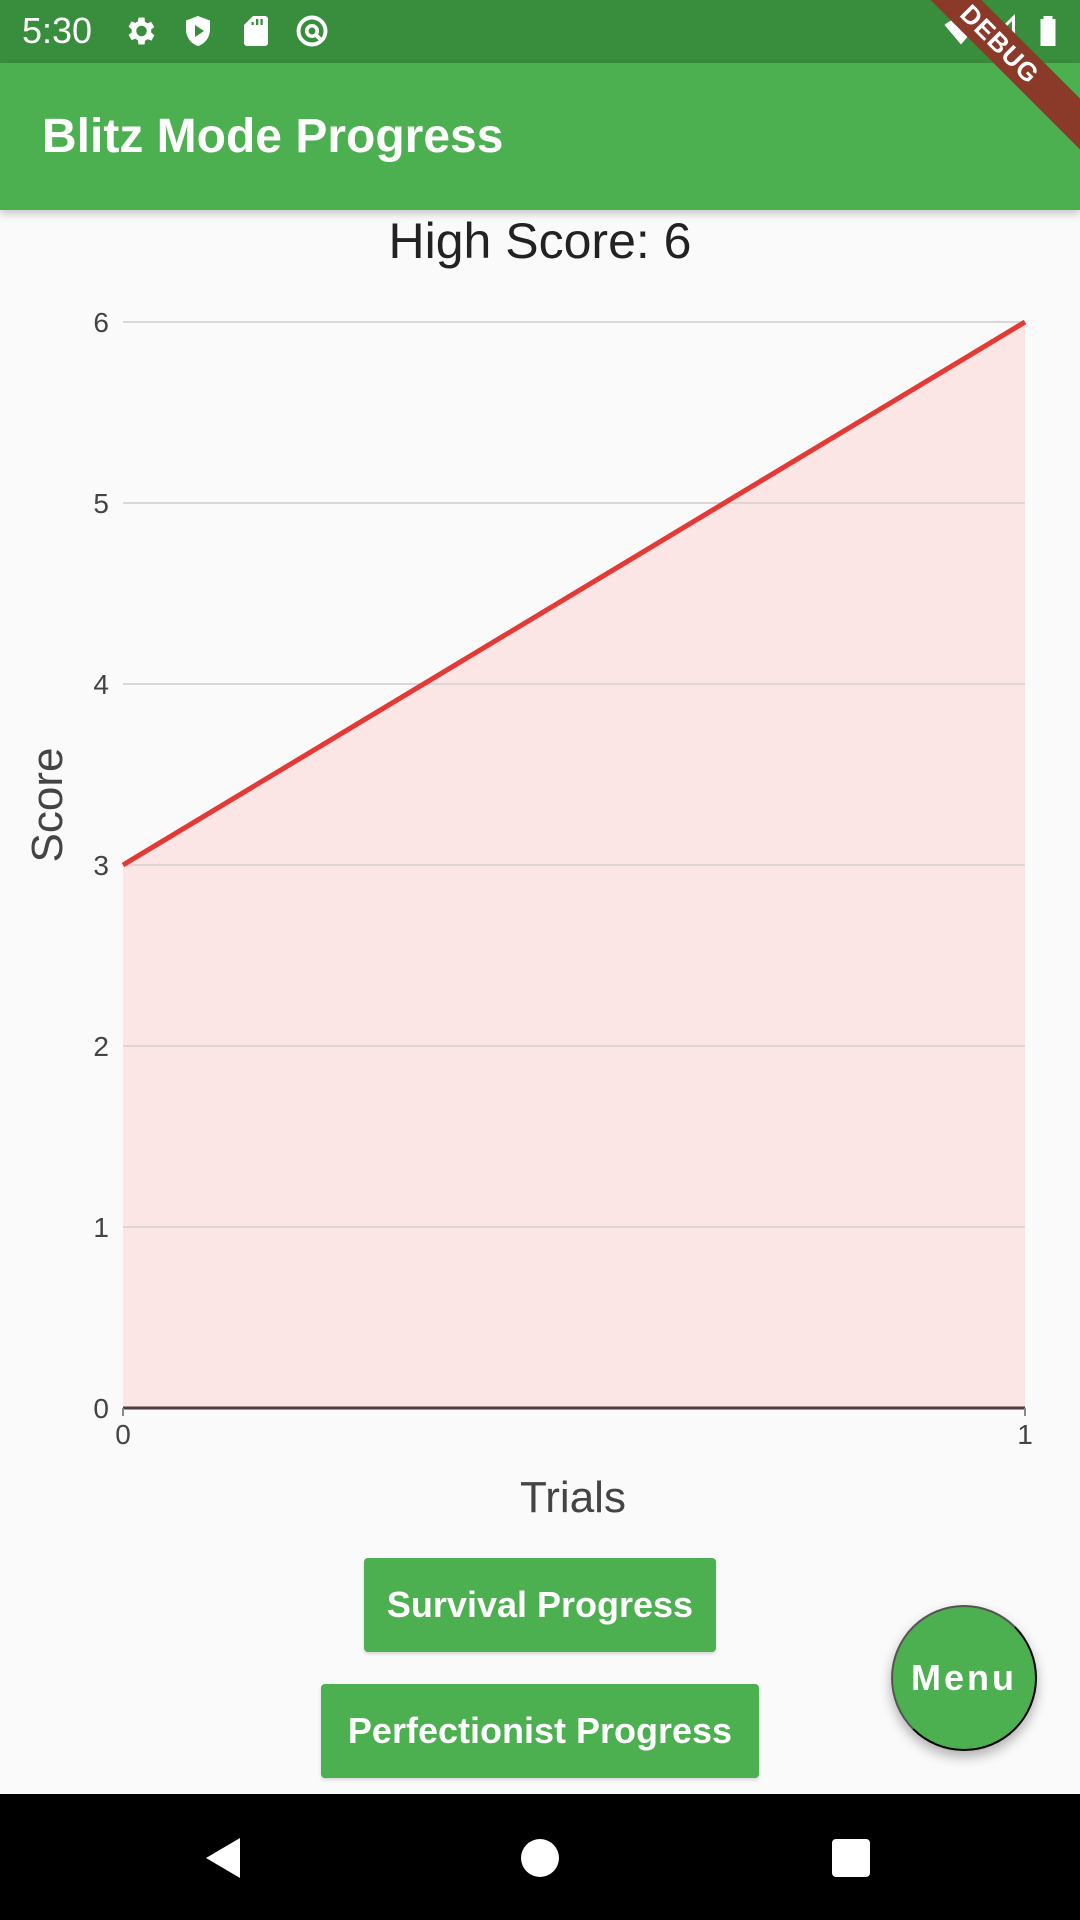  I want to click on y-tick-label: 5, so click(101, 503).